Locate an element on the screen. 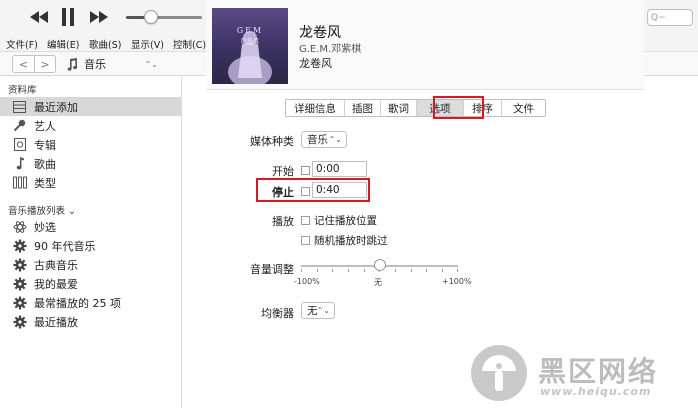  sidebar-item-label: 最近添加 is located at coordinates (56, 107).